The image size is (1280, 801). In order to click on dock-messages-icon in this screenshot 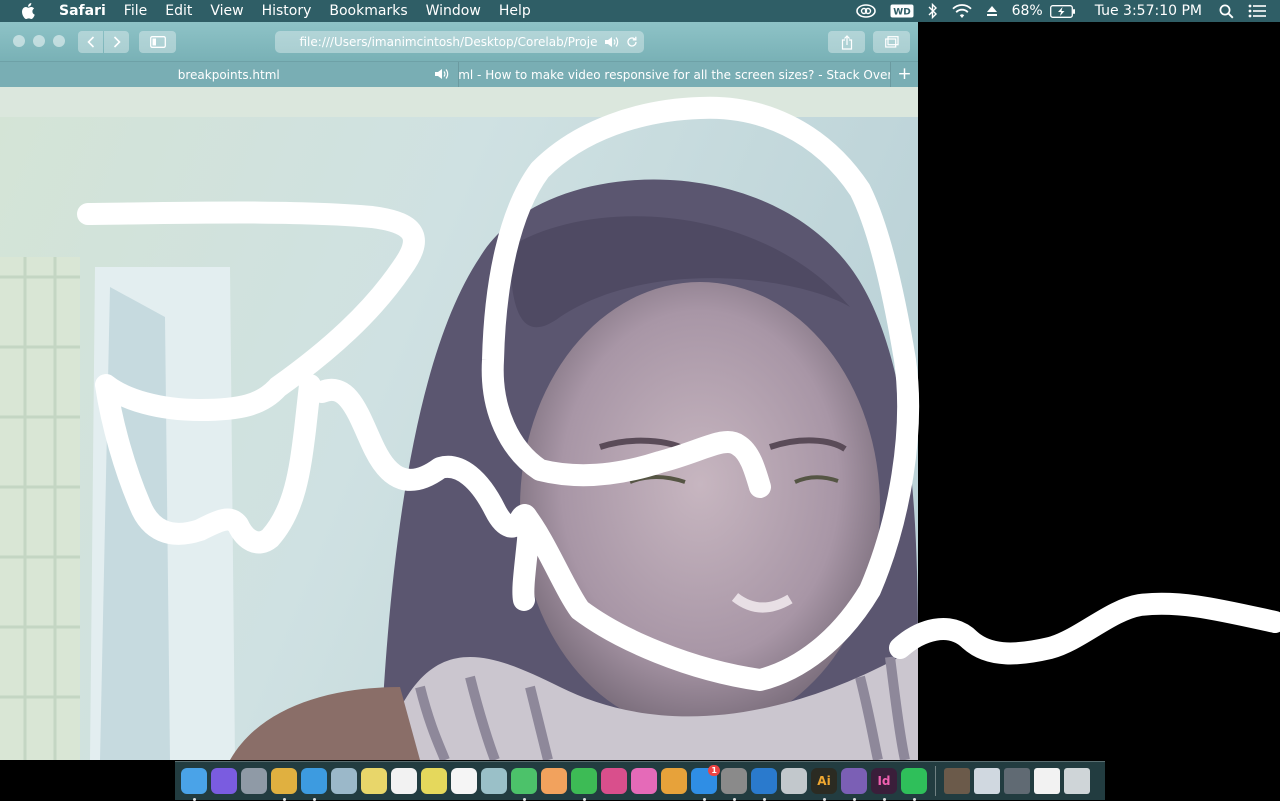, I will do `click(524, 784)`.